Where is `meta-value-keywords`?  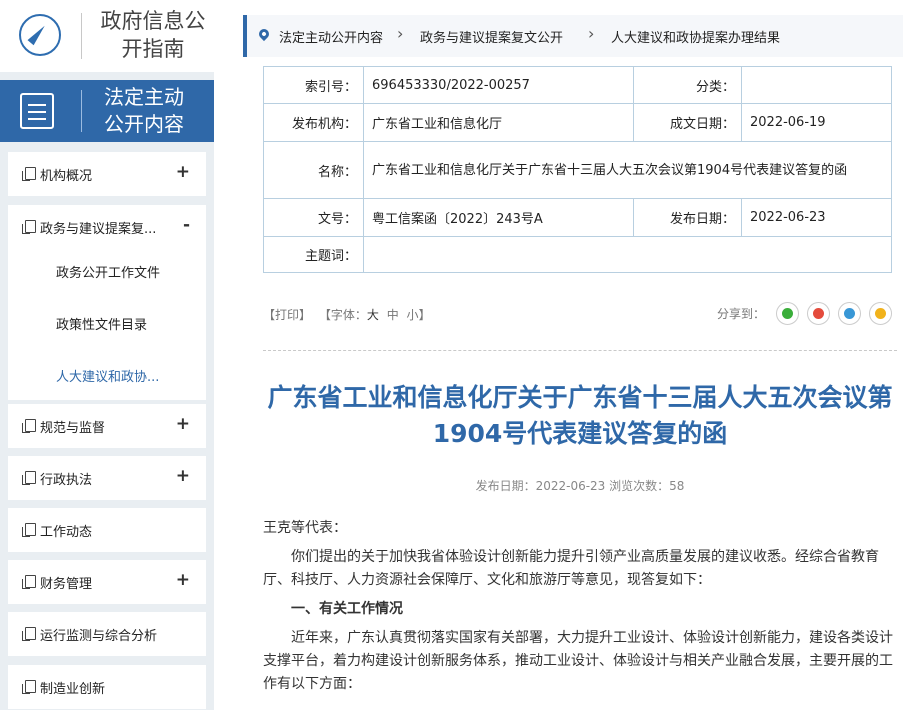
meta-value-keywords is located at coordinates (627, 254).